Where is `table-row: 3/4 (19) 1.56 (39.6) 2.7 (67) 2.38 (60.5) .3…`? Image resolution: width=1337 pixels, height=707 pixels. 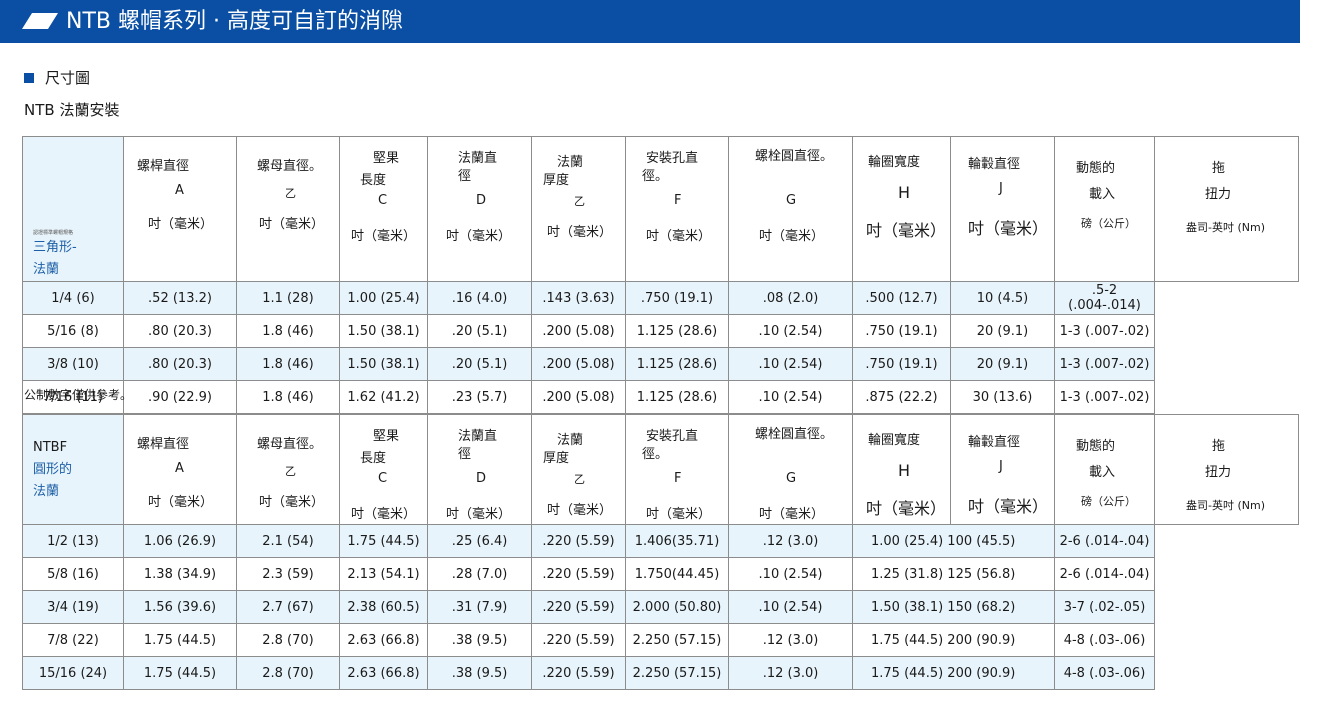
table-row: 3/4 (19) 1.56 (39.6) 2.7 (67) 2.38 (60.5) .3… is located at coordinates (660, 607).